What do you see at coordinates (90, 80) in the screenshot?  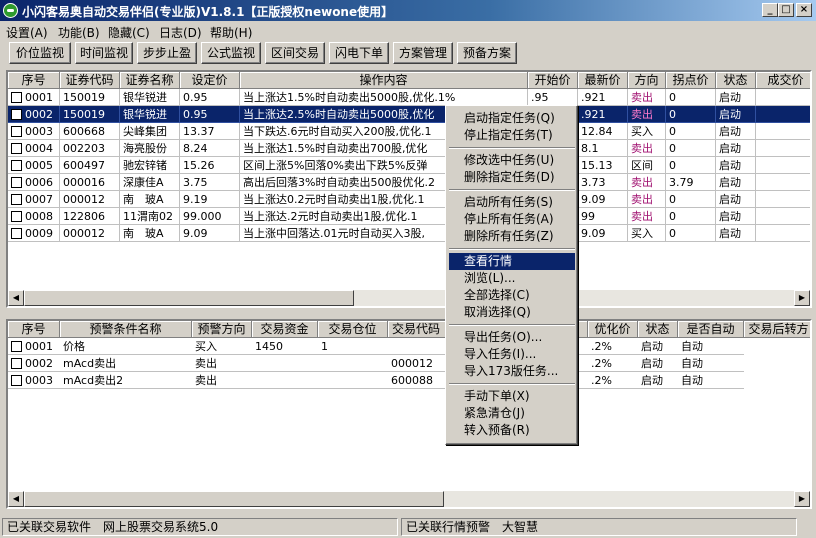 I see `col-header: 证券代码` at bounding box center [90, 80].